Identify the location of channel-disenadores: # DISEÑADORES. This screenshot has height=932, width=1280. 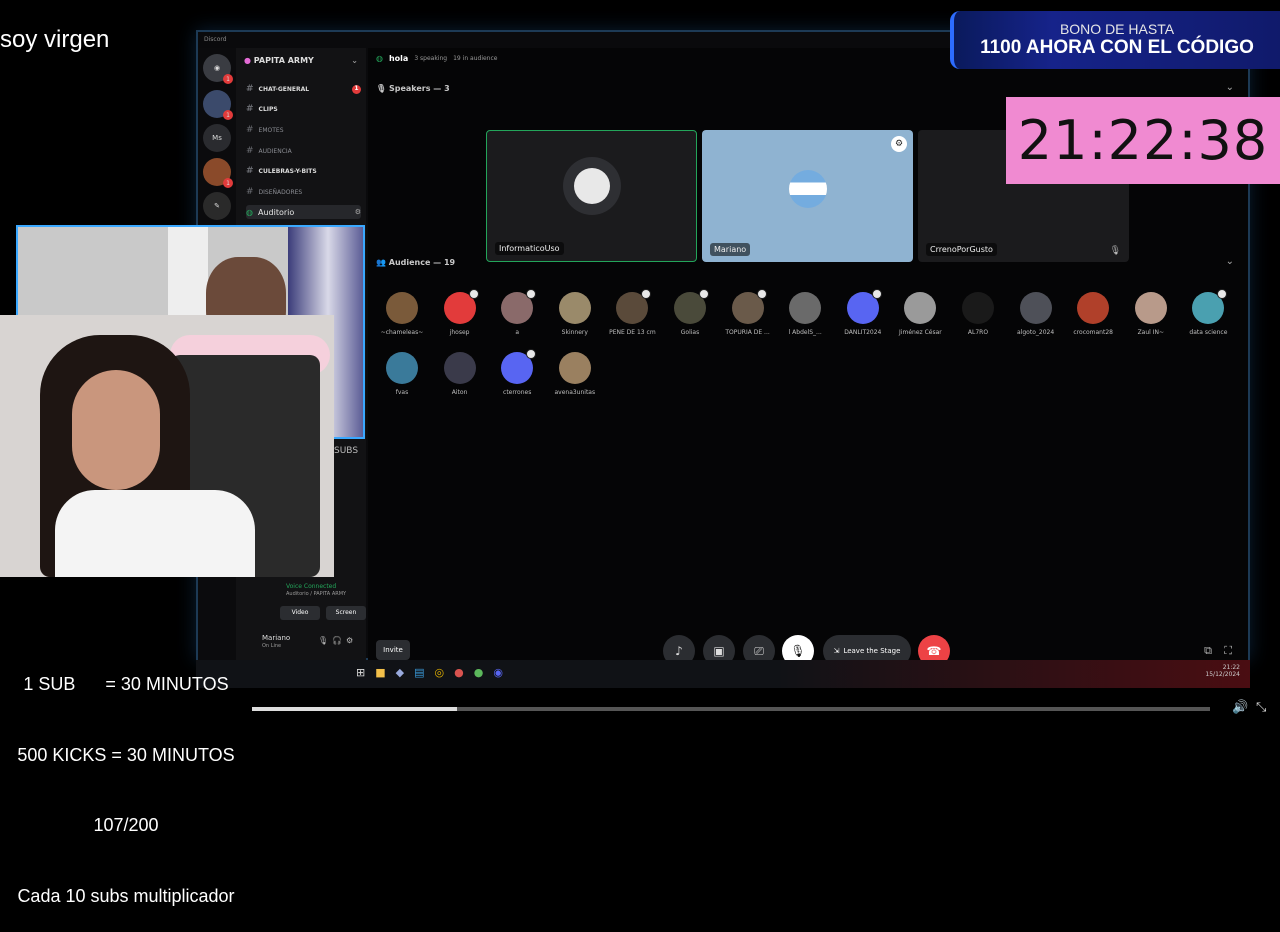
(303, 192).